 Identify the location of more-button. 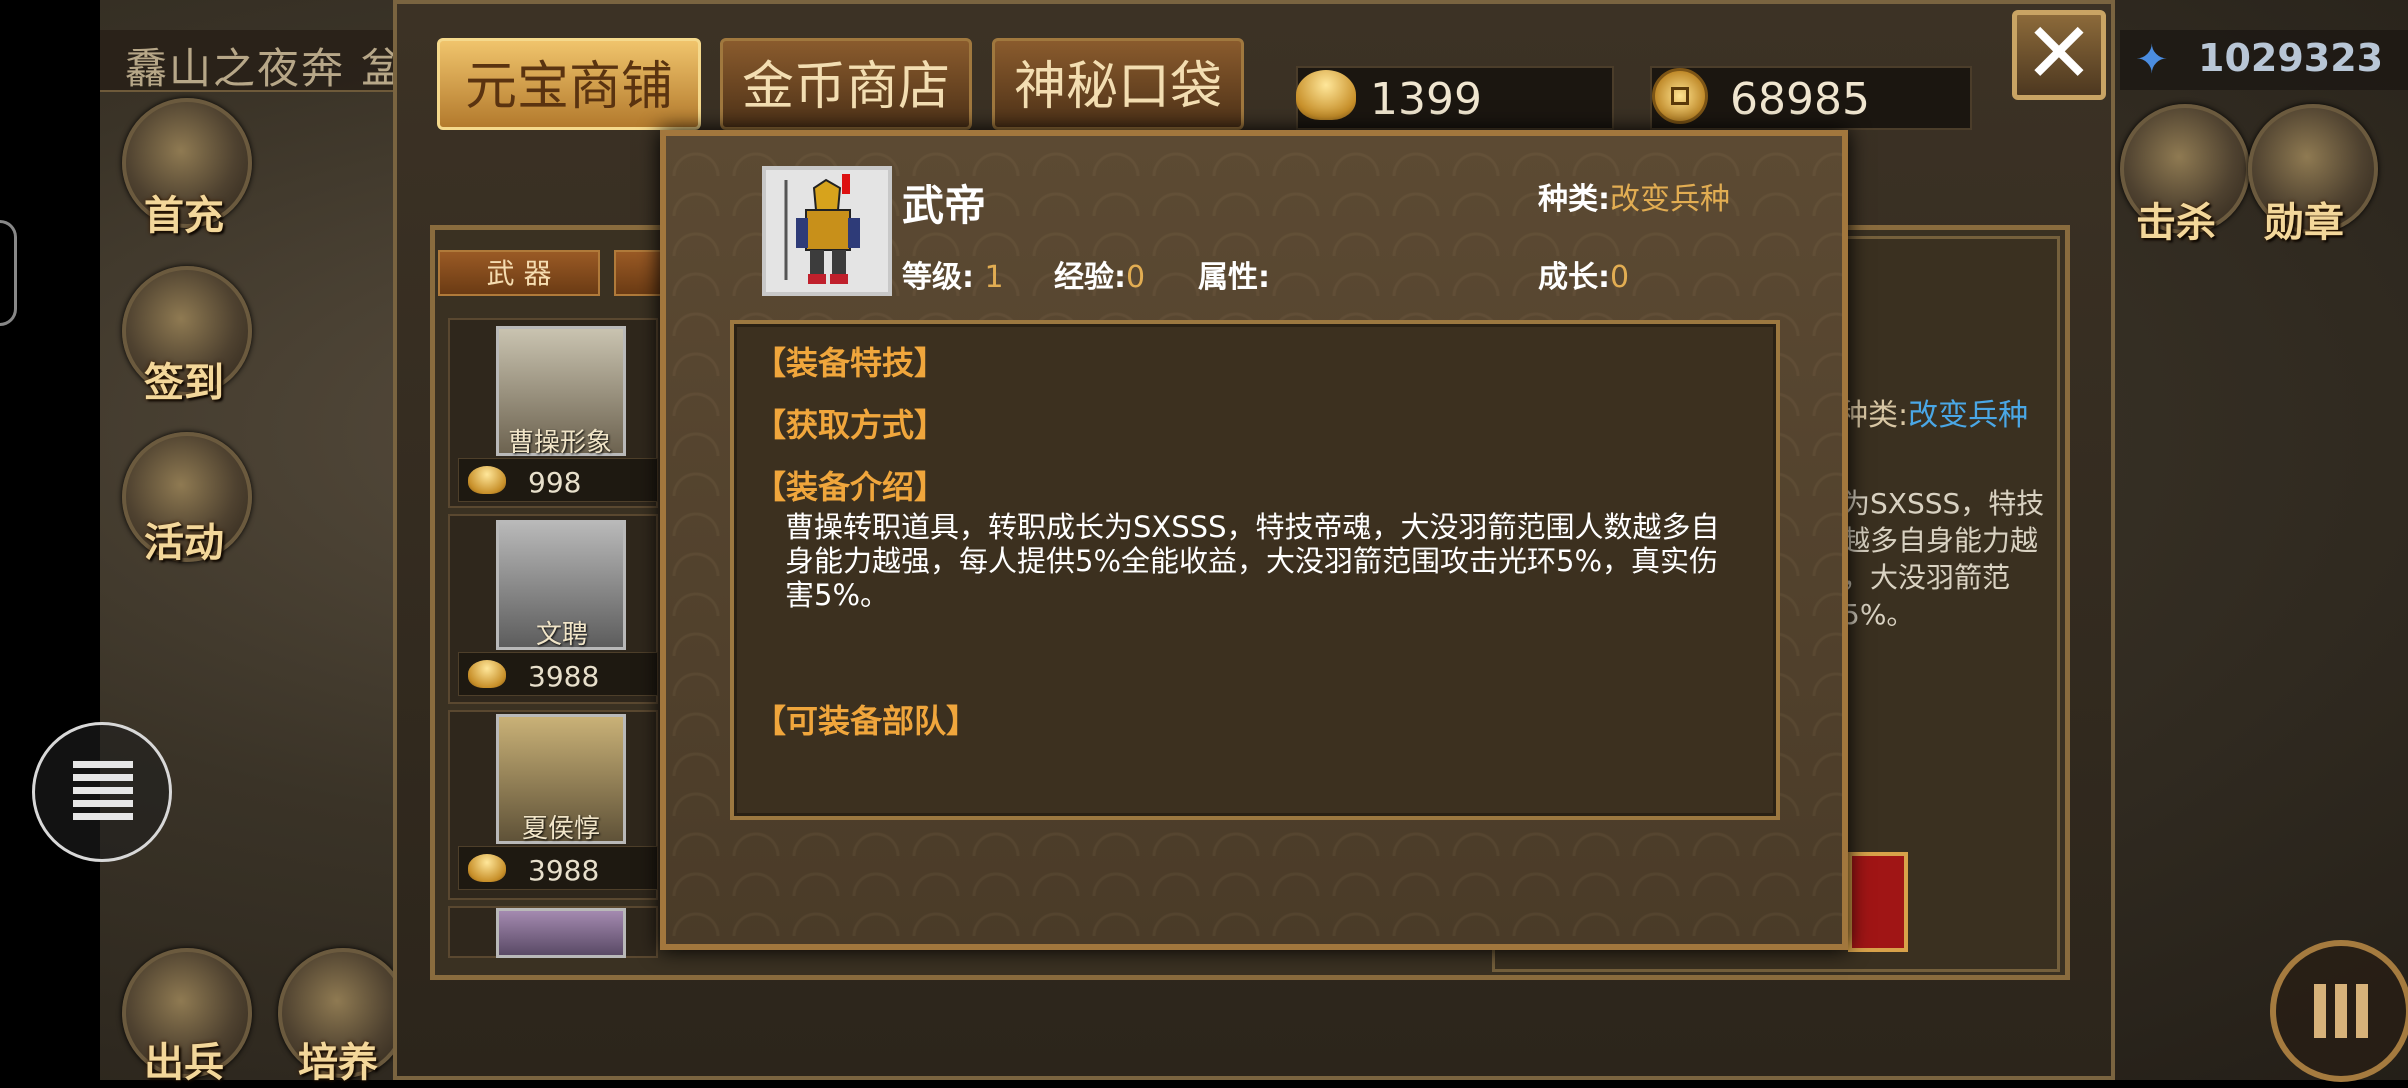
(2339, 1011).